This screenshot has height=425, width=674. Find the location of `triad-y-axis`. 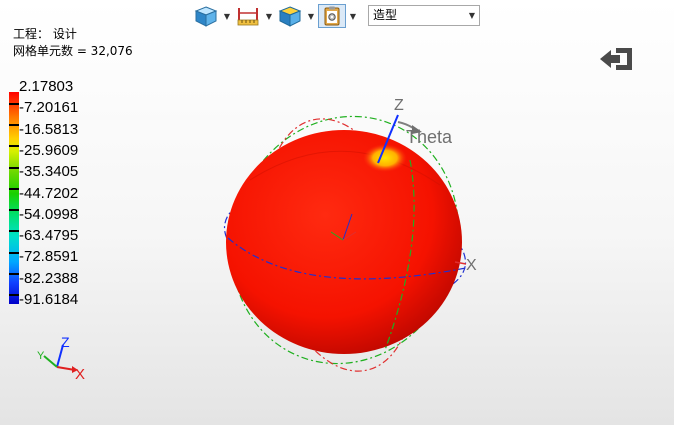

triad-y-axis is located at coordinates (50, 361).